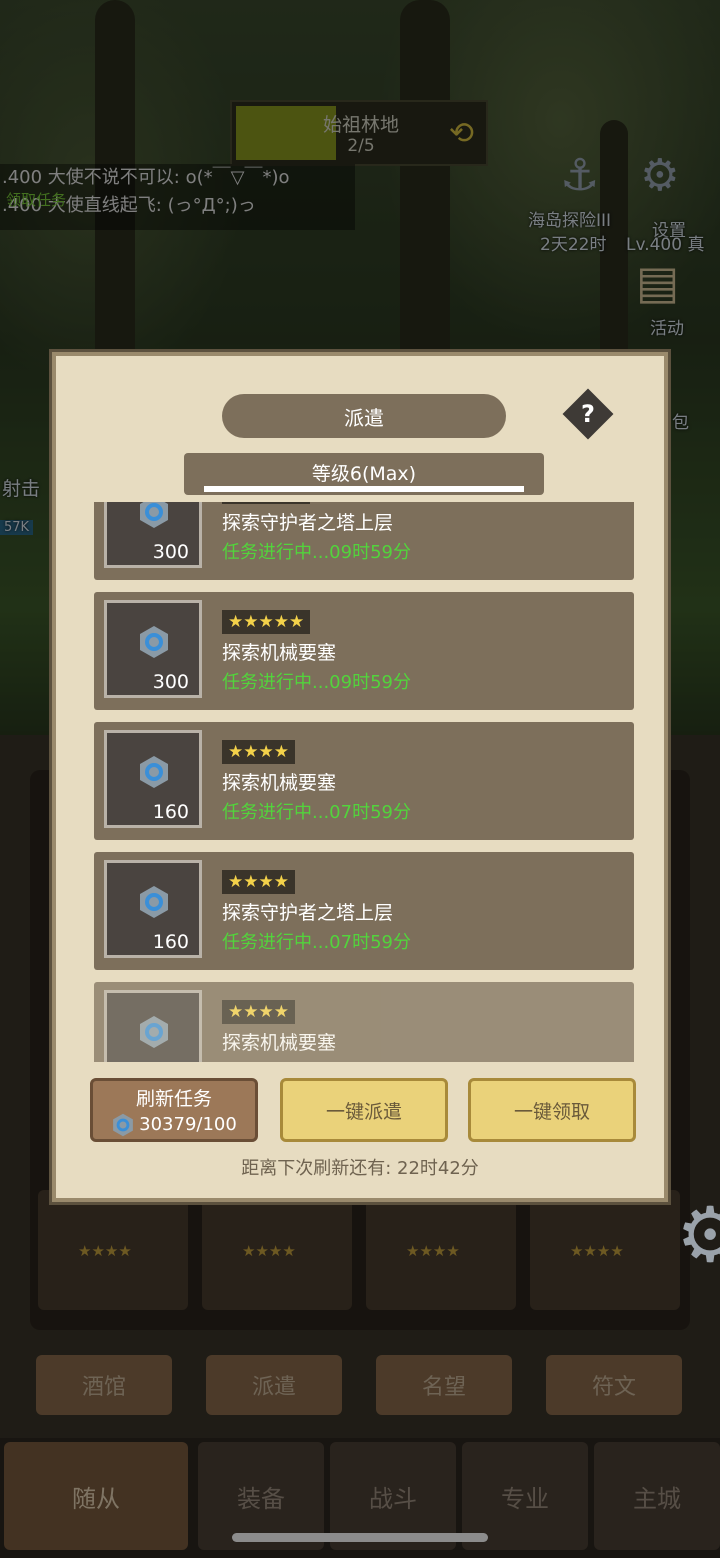 The height and width of the screenshot is (1558, 720). I want to click on next-refresh-timer: 距离下次刷新还有: 22时42分, so click(360, 1168).